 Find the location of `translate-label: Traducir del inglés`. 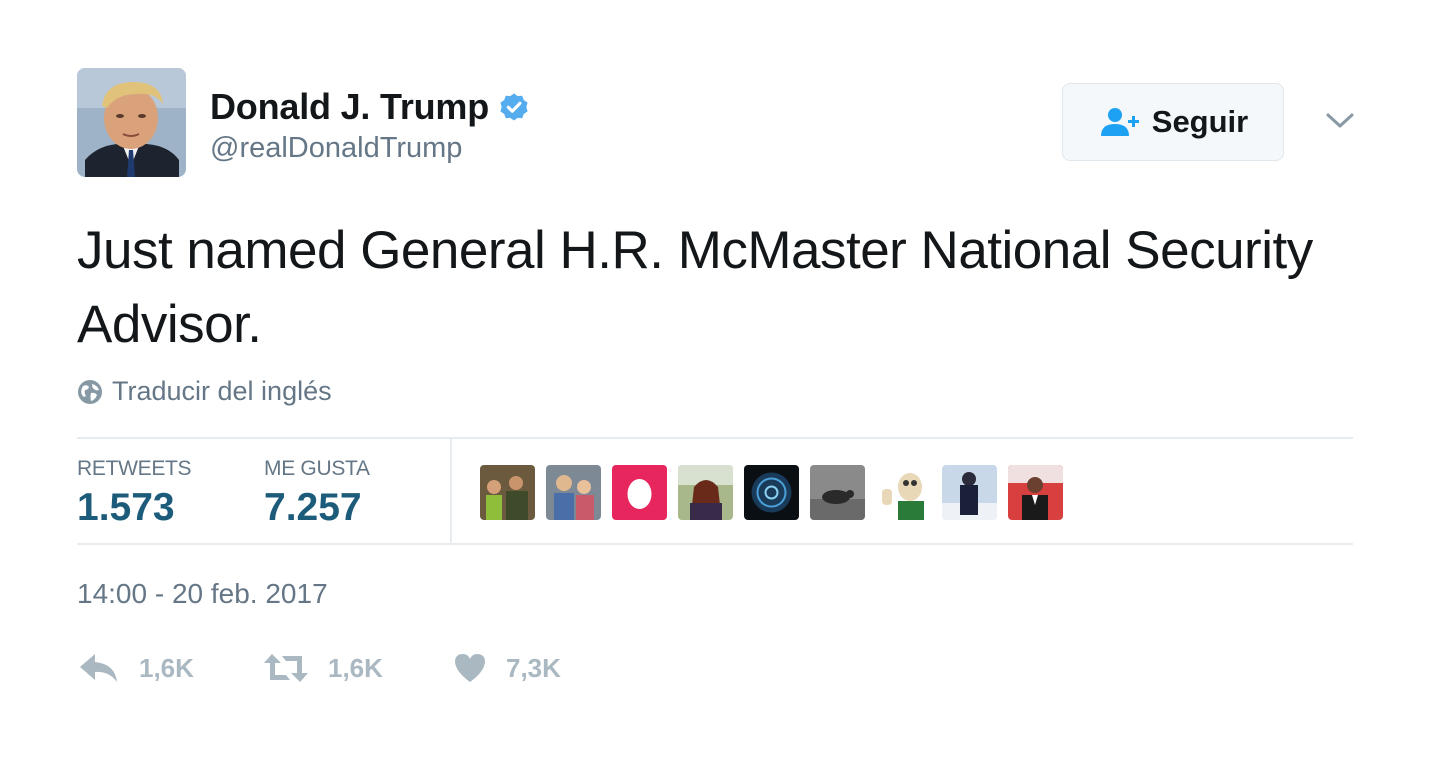

translate-label: Traducir del inglés is located at coordinates (222, 391).